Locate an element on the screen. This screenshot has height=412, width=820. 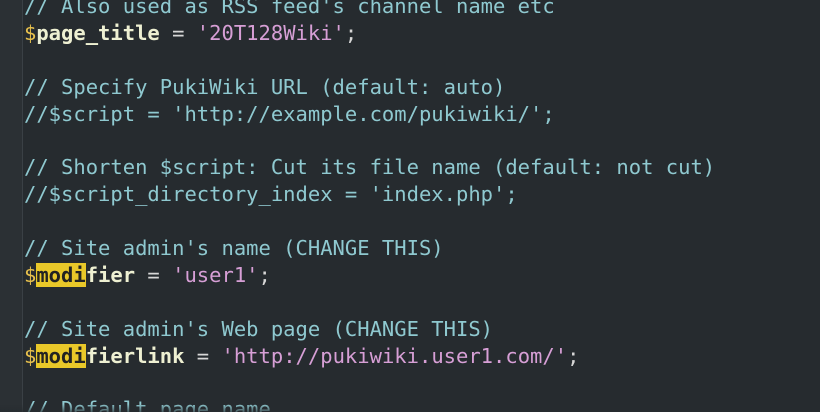
code-line-modifier: $modifier = 'user1'; is located at coordinates (422, 275).